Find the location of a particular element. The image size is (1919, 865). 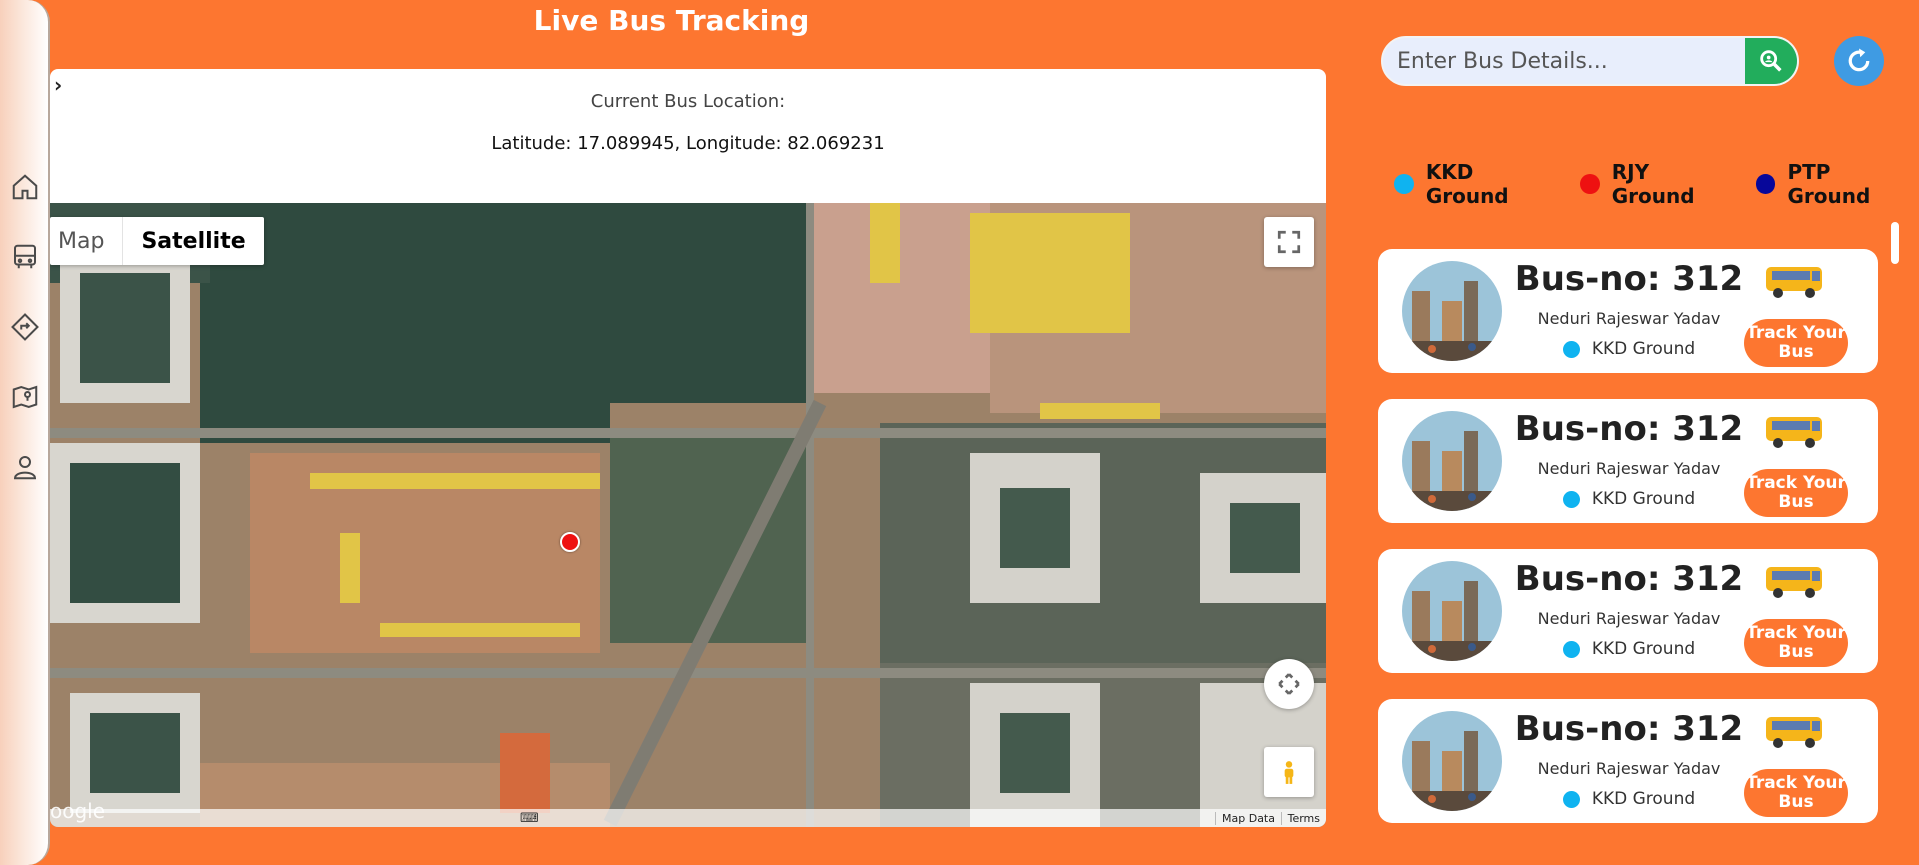

search-bar is located at coordinates (1590, 61).